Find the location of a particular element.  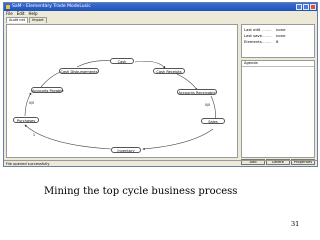

tab-import: Import is located at coordinates (38, 20).